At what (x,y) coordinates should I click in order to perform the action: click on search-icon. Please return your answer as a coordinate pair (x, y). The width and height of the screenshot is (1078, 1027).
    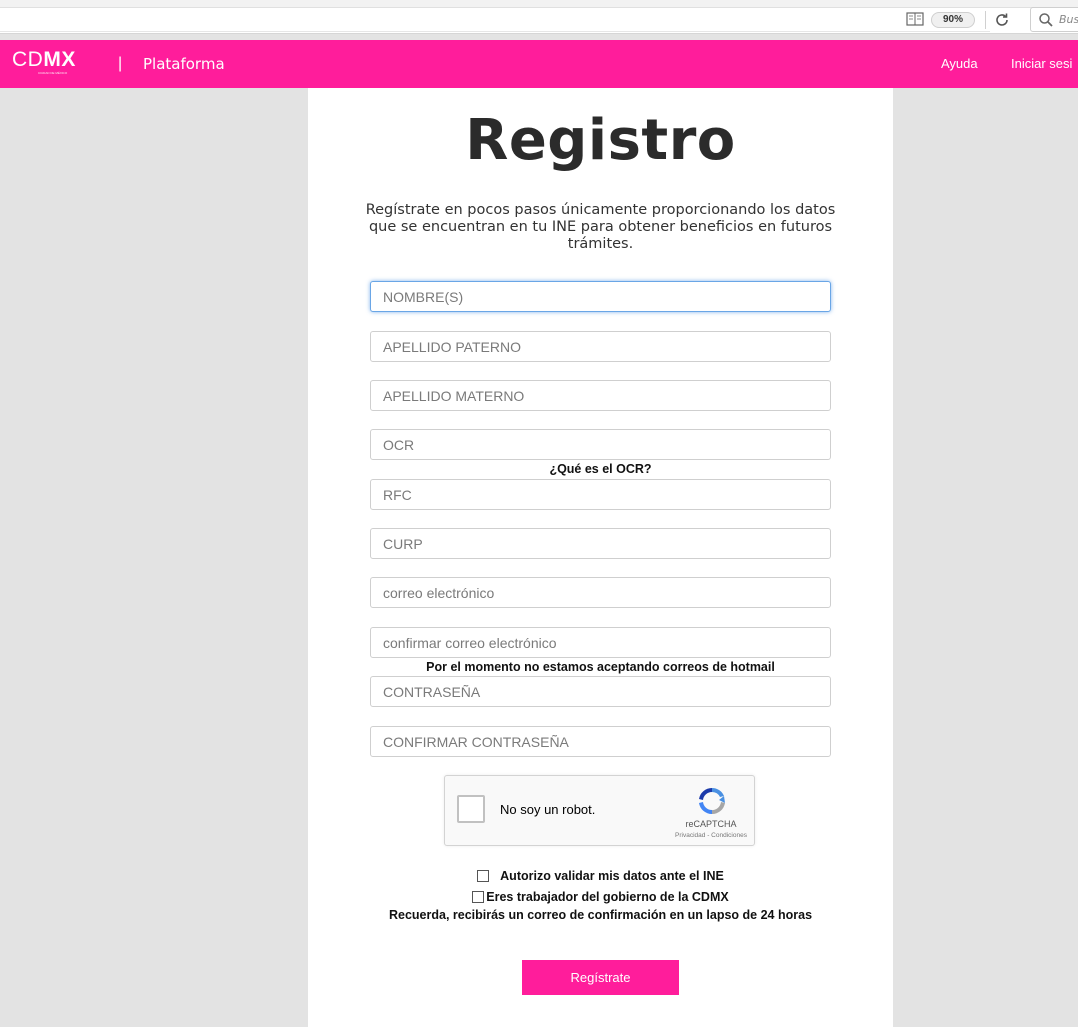
    Looking at the image, I should click on (1046, 20).